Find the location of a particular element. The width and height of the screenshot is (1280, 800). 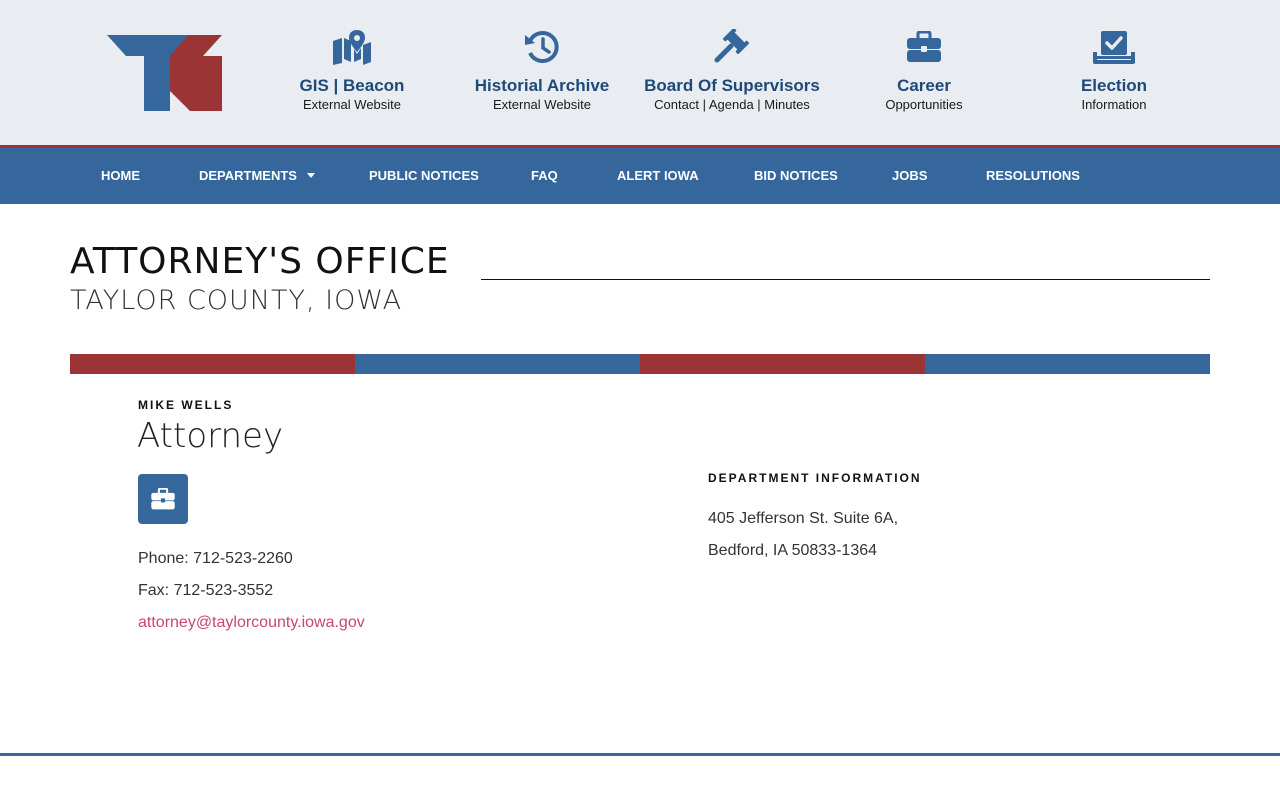

nav-bid-notices: BID NOTICES is located at coordinates (796, 176).